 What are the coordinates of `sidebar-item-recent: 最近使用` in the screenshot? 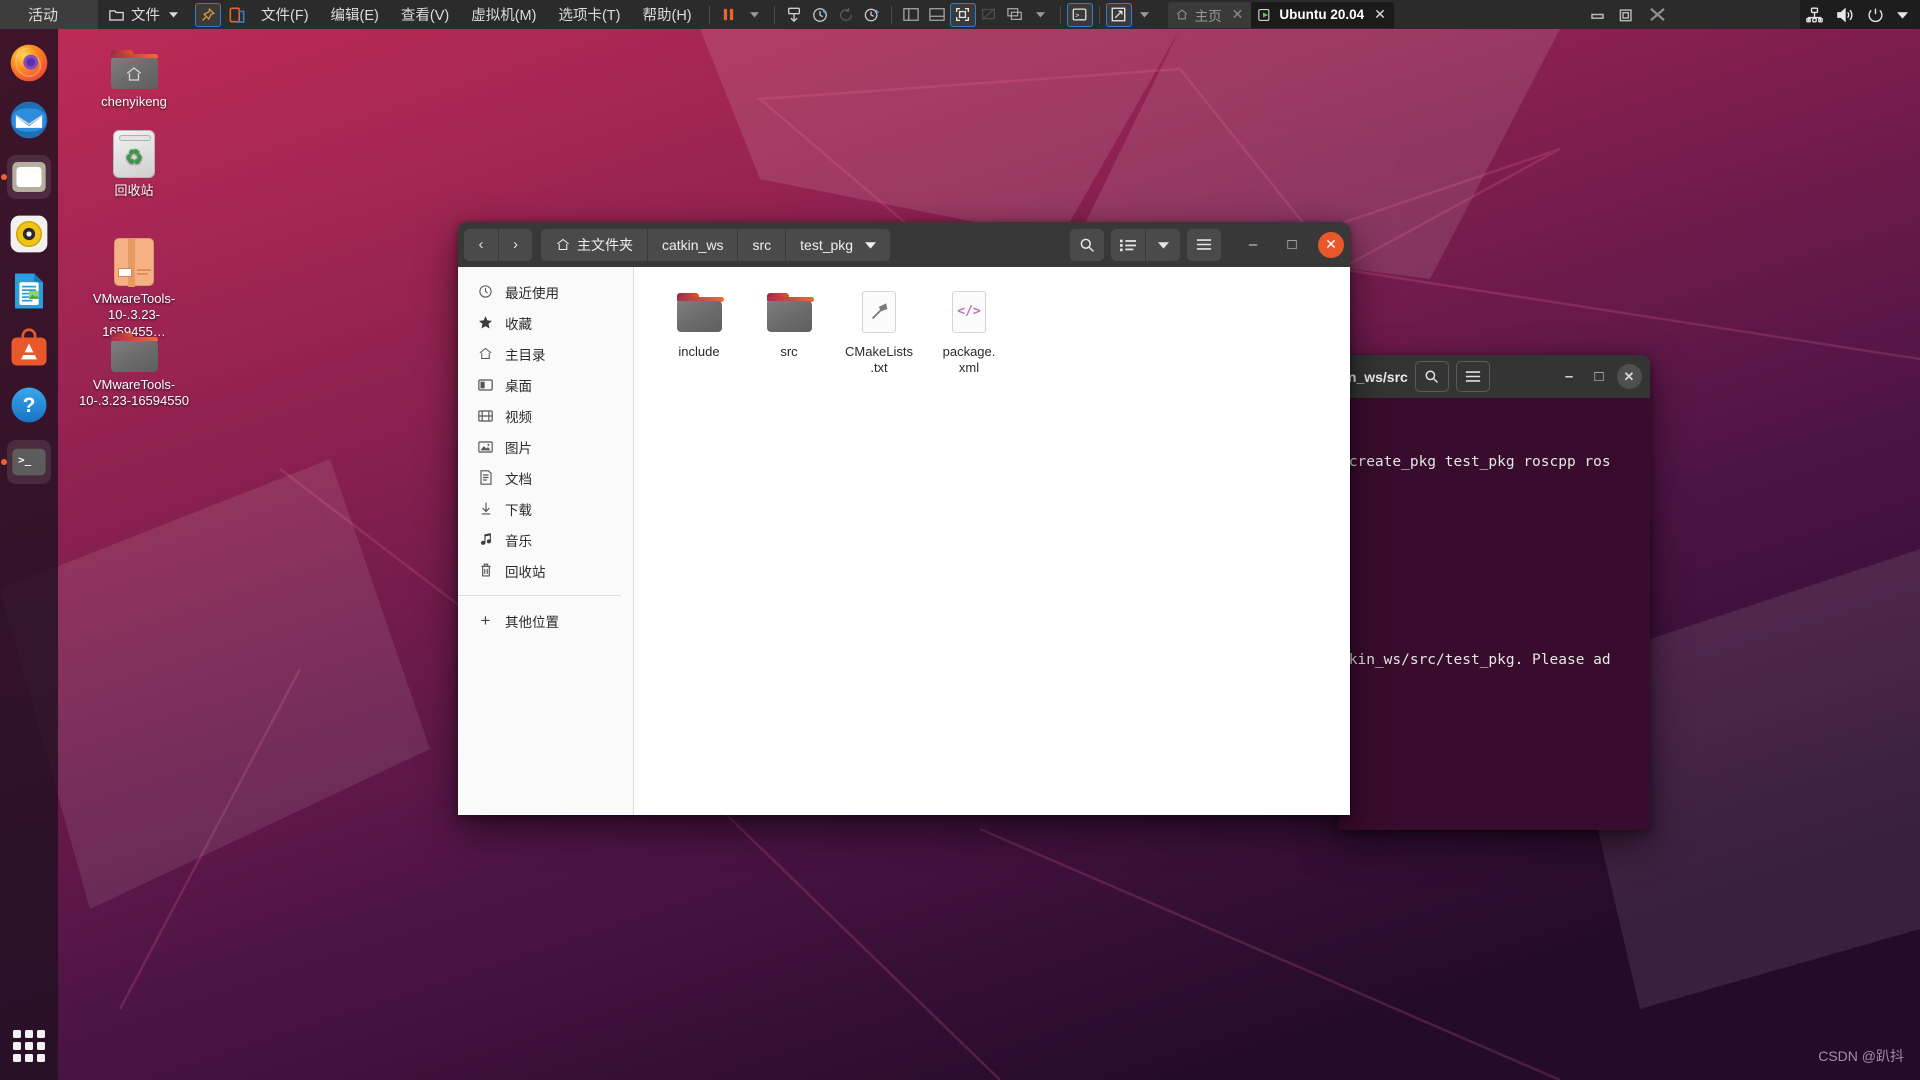 It's located at (545, 291).